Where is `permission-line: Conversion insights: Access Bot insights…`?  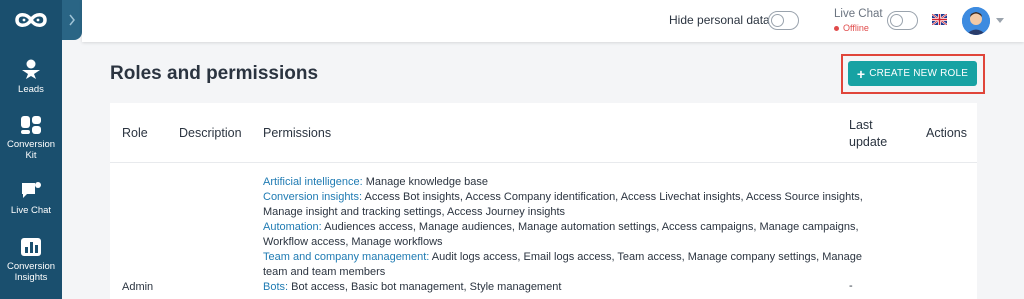 permission-line: Conversion insights: Access Bot insights… is located at coordinates (563, 197).